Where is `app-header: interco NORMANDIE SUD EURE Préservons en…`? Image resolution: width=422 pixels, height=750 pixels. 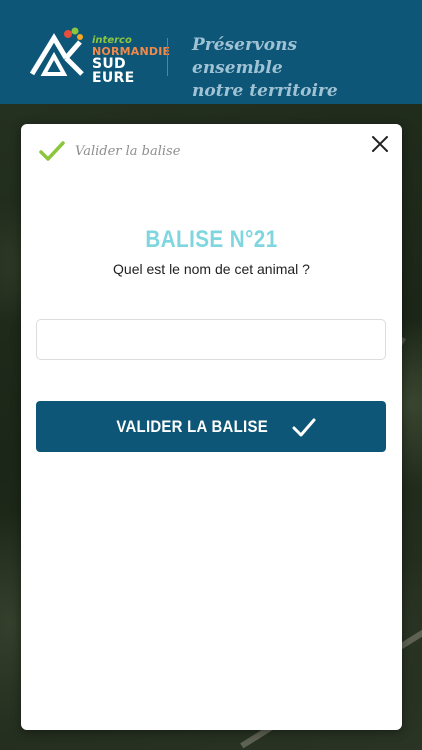 app-header: interco NORMANDIE SUD EURE Préservons en… is located at coordinates (211, 52).